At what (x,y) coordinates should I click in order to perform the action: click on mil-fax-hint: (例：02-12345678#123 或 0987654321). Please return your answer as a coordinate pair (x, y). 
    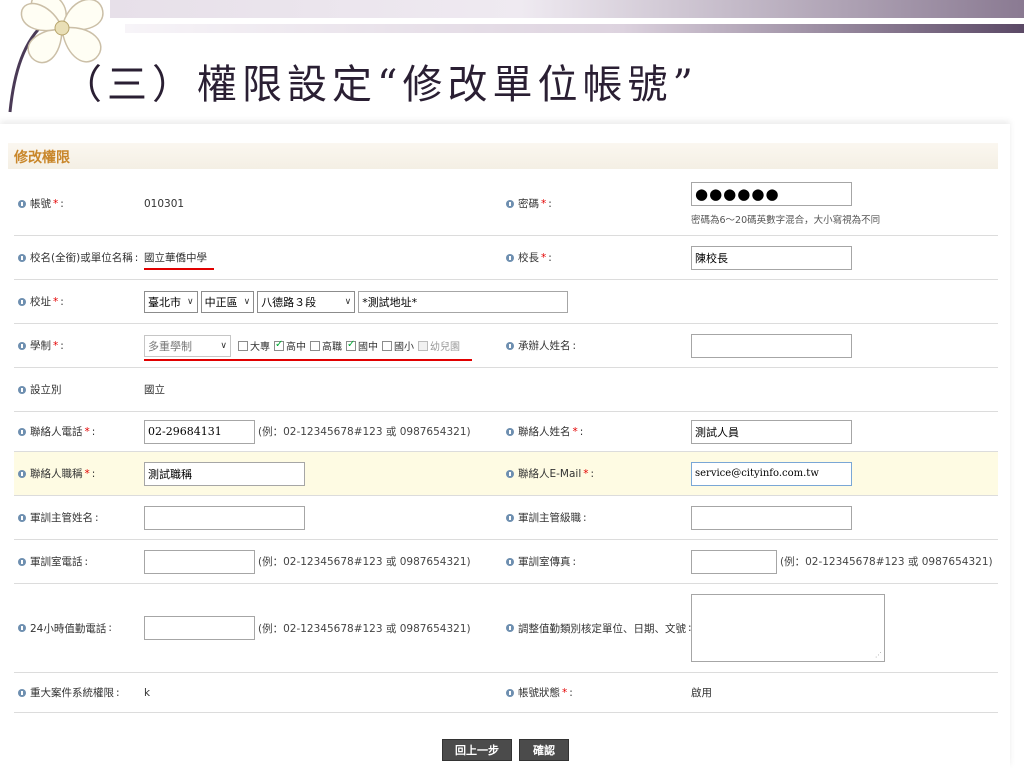
    Looking at the image, I should click on (886, 562).